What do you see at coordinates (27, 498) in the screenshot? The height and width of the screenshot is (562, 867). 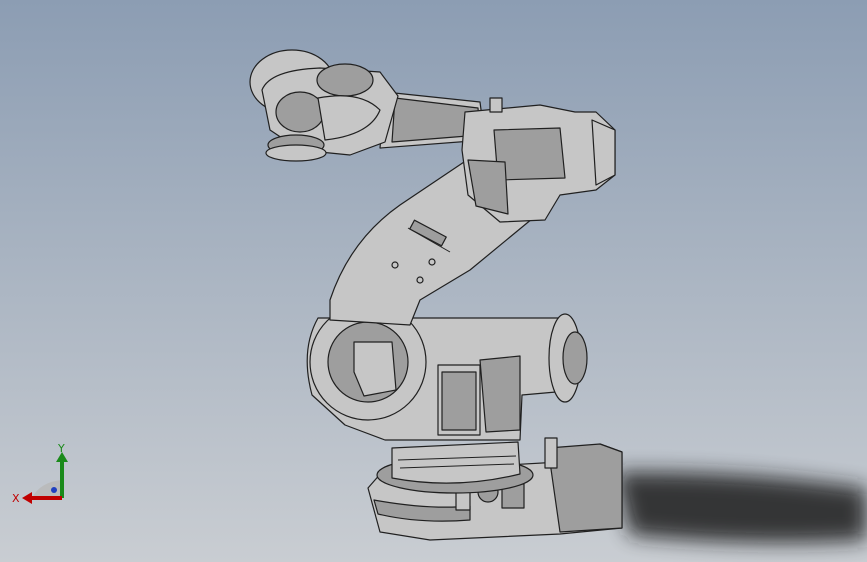 I see `triad-x-arrowhead` at bounding box center [27, 498].